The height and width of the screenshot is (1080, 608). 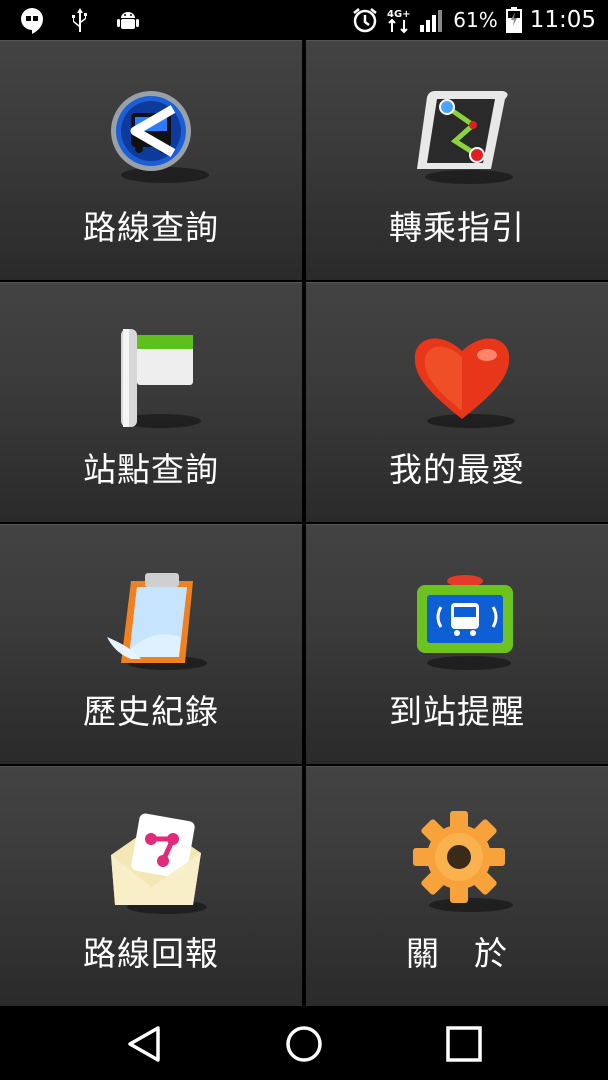 I want to click on route-report-label: 路線回報, so click(x=151, y=953).